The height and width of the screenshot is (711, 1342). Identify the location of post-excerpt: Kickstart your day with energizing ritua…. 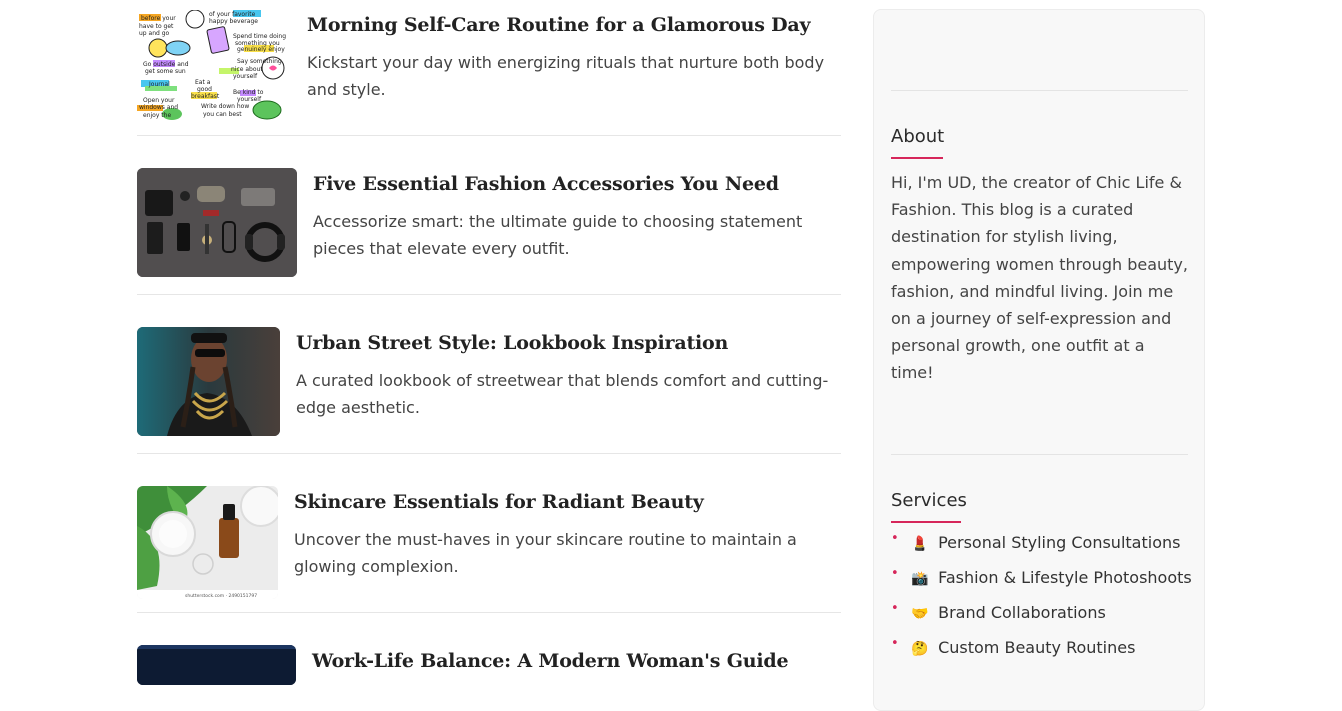
(566, 76).